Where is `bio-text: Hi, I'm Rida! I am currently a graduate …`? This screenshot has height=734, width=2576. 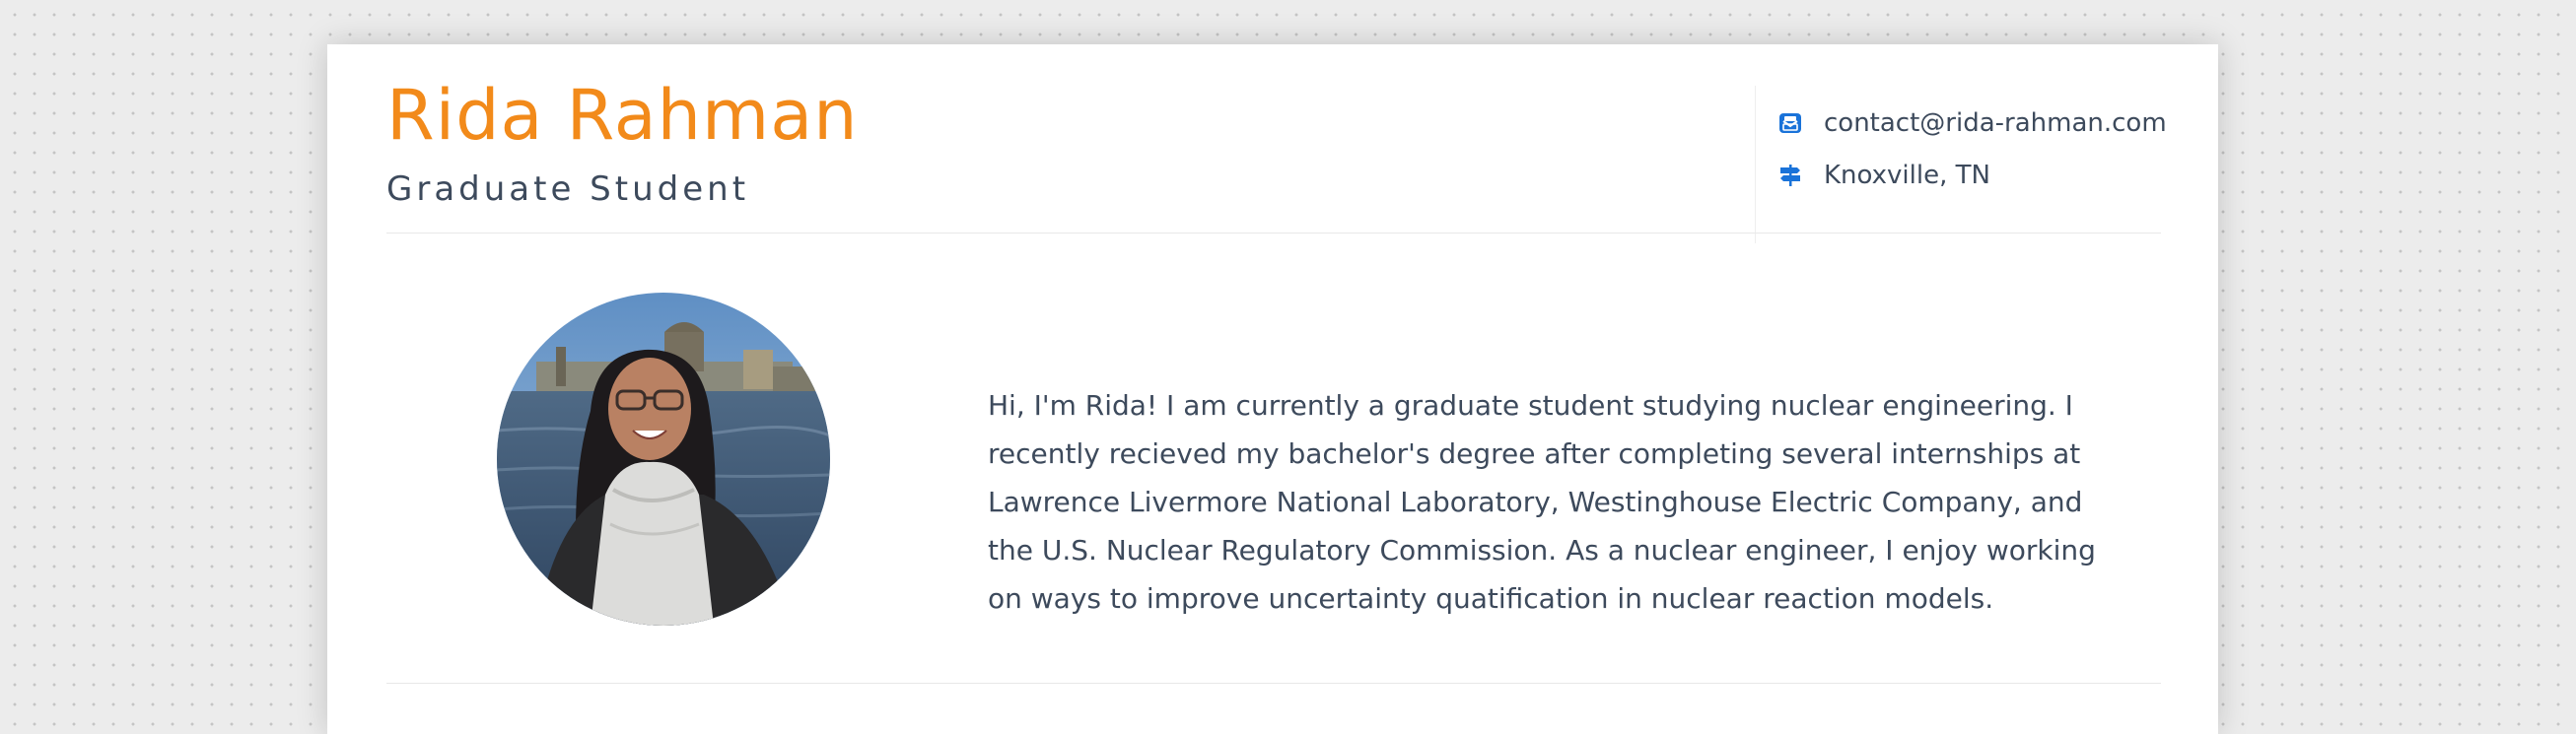
bio-text: Hi, I'm Rida! I am currently a graduate … is located at coordinates (1542, 502).